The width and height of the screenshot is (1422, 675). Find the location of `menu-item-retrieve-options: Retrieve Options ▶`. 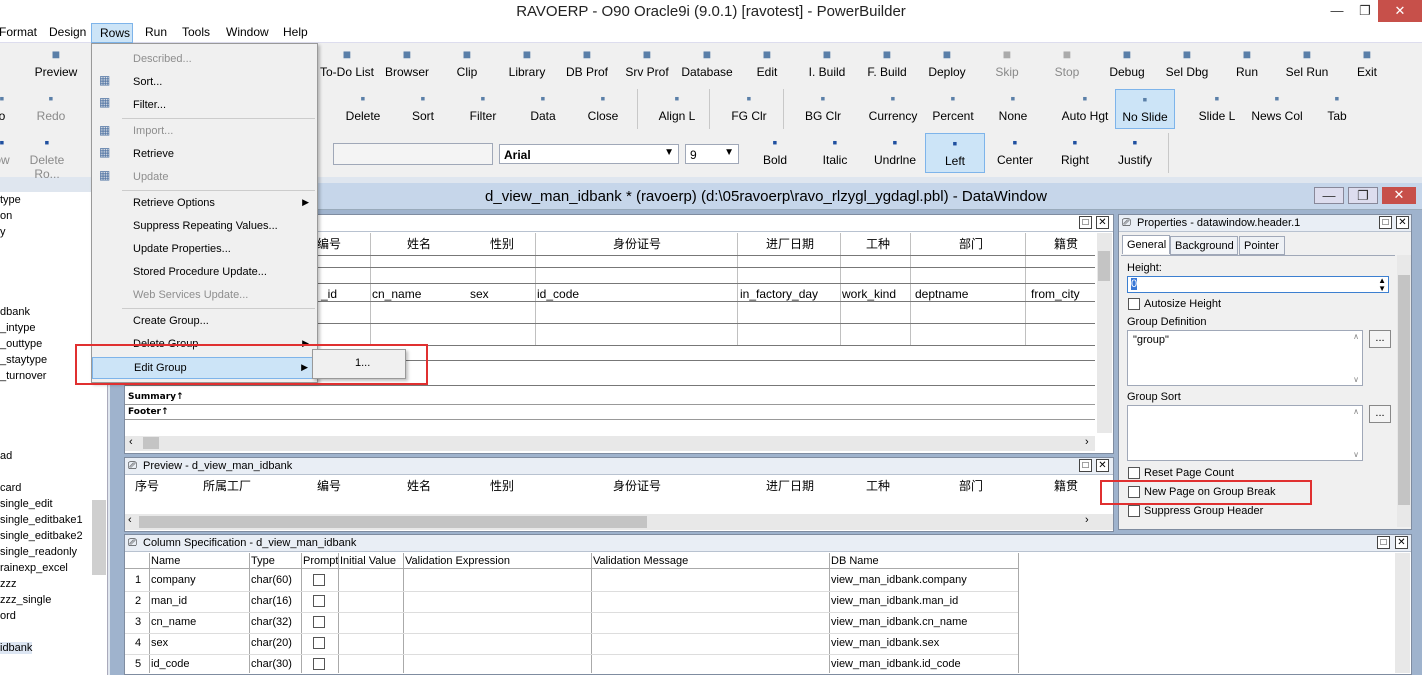

menu-item-retrieve-options: Retrieve Options ▶ is located at coordinates (204, 204).